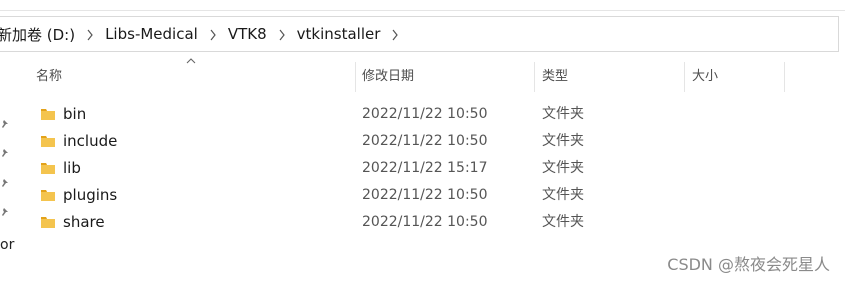 This screenshot has height=283, width=845. Describe the element at coordinates (422, 5) in the screenshot. I see `ribbon-bottom-edge` at that location.